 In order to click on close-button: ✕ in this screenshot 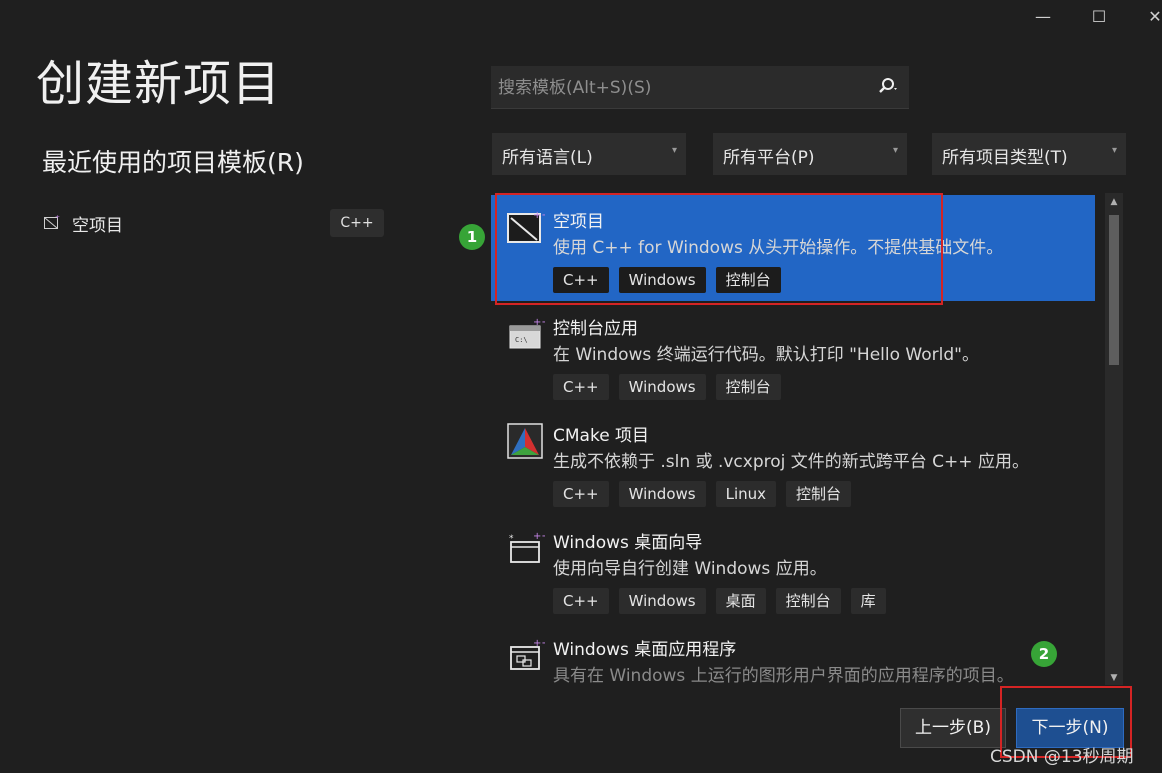, I will do `click(1151, 17)`.